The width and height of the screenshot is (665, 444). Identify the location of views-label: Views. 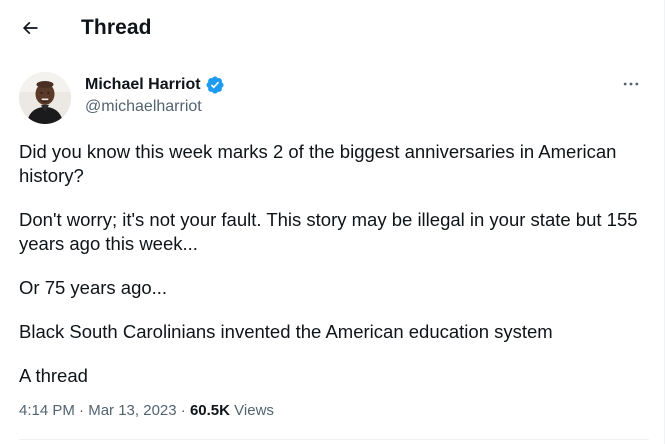
(254, 410).